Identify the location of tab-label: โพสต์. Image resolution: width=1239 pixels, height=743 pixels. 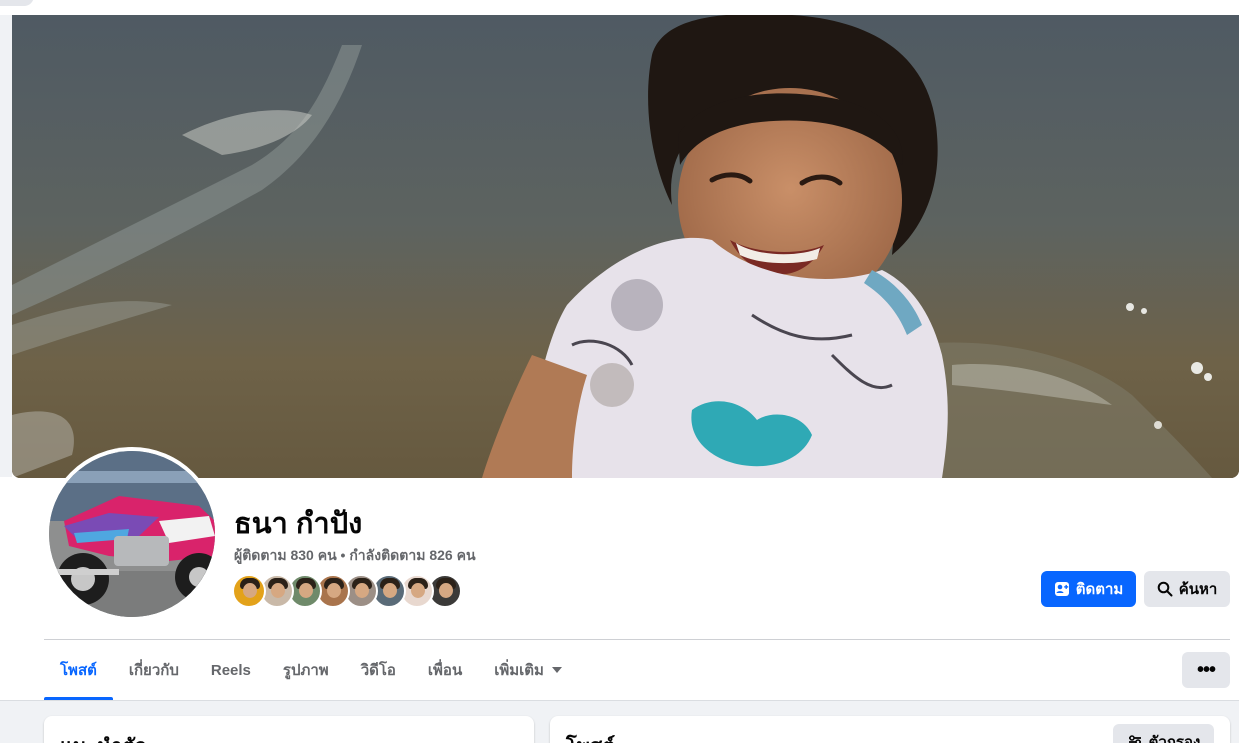
(78, 670).